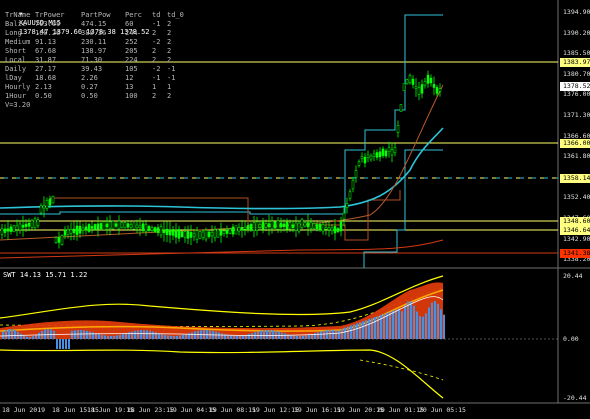  What do you see at coordinates (50, 15) in the screenshot?
I see `table-header-cell: TrPower` at bounding box center [50, 15].